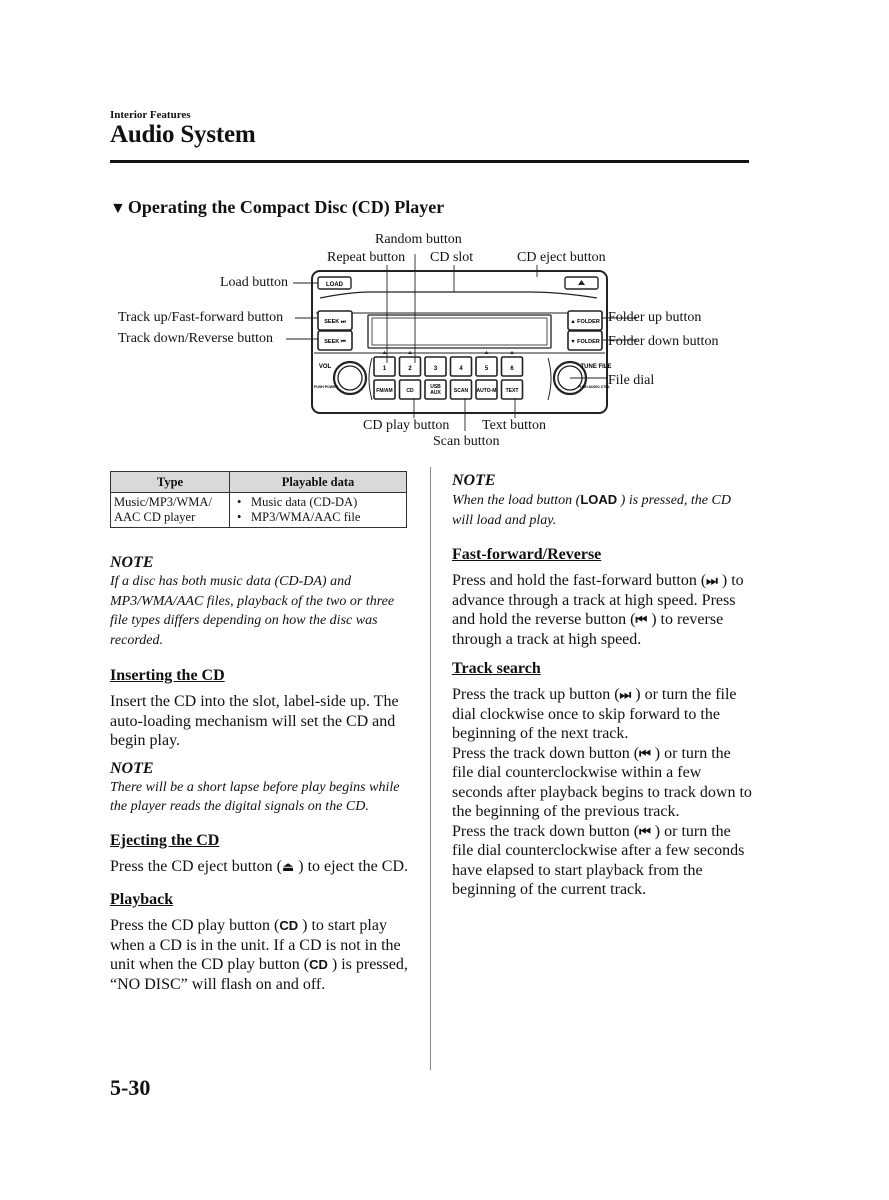  What do you see at coordinates (487, 391) in the screenshot?
I see `function-button-label: AUTO-M` at bounding box center [487, 391].